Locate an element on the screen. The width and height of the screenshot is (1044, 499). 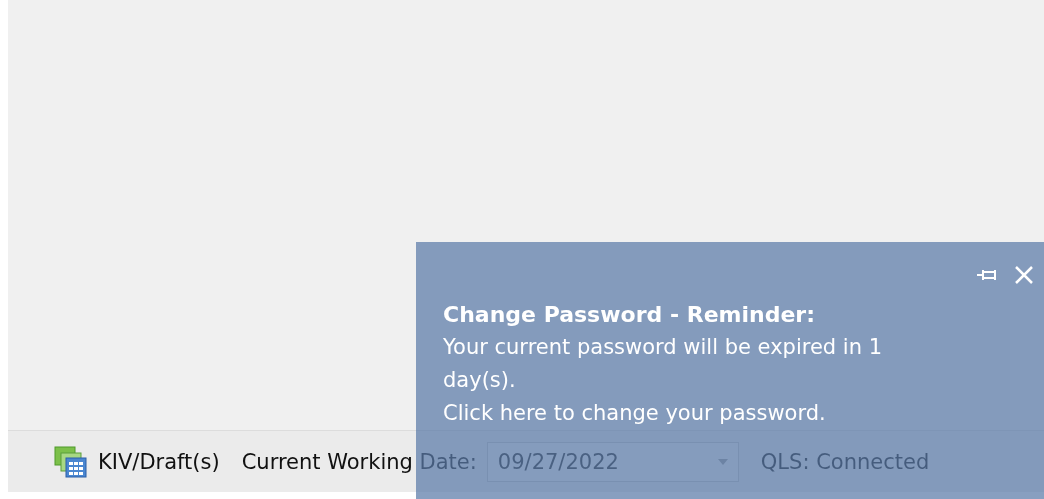
connection-status: QLS: Connected is located at coordinates (845, 461).